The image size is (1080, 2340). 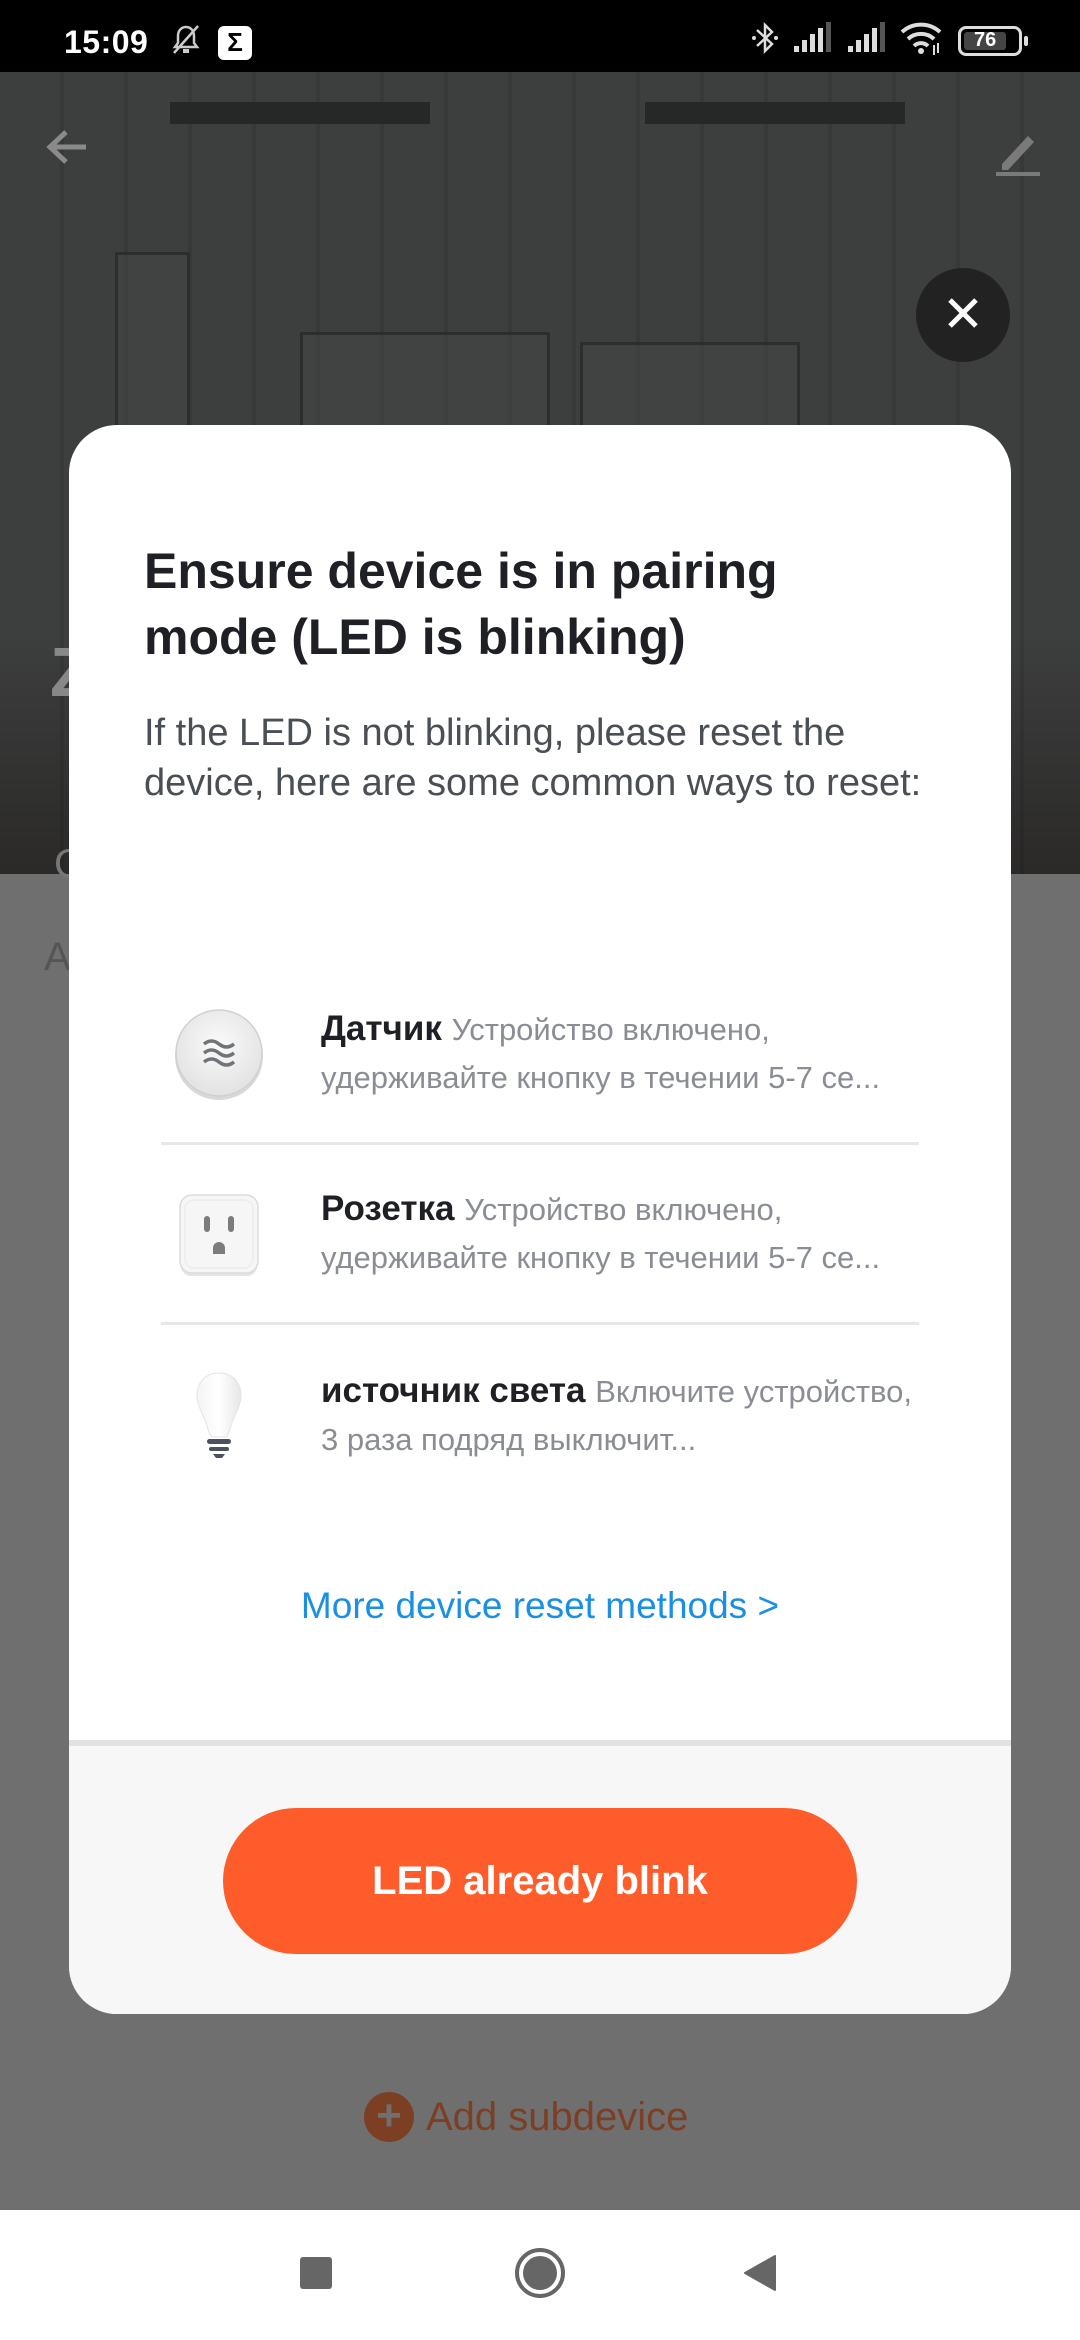 I want to click on battery-icon: 76, so click(x=993, y=40).